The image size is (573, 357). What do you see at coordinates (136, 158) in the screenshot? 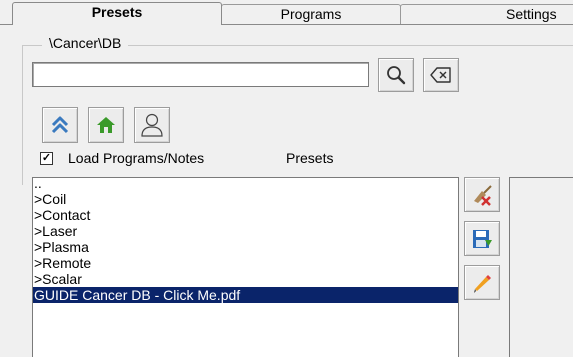
I see `load-programs-label: Load Programs/Notes` at bounding box center [136, 158].